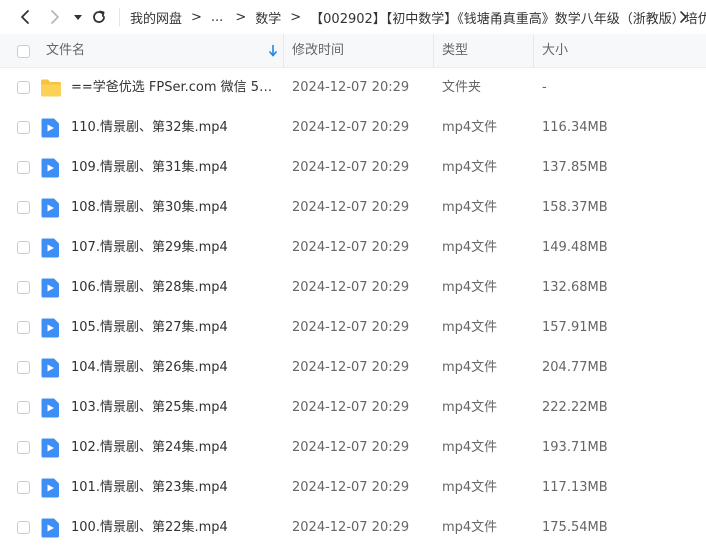 This screenshot has width=706, height=558. I want to click on file-name: 108.情景剧、第30集.mp4, so click(173, 208).